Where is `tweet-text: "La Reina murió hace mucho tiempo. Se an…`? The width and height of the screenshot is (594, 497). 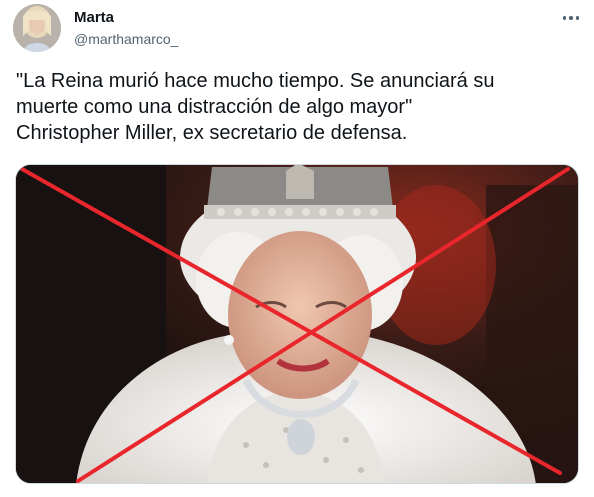
tweet-text: "La Reina murió hace mucho tiempo. Se an… is located at coordinates (255, 107).